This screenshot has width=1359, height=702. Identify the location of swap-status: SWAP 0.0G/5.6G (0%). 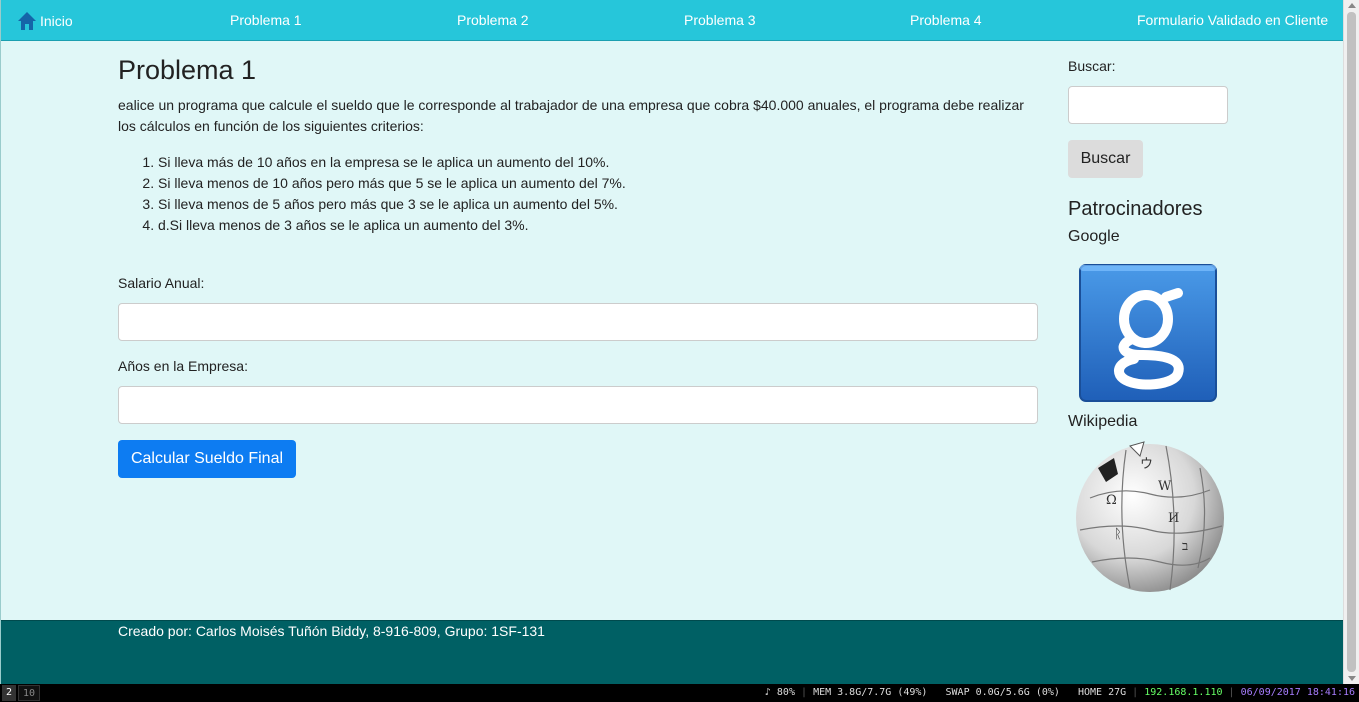
(1002, 692).